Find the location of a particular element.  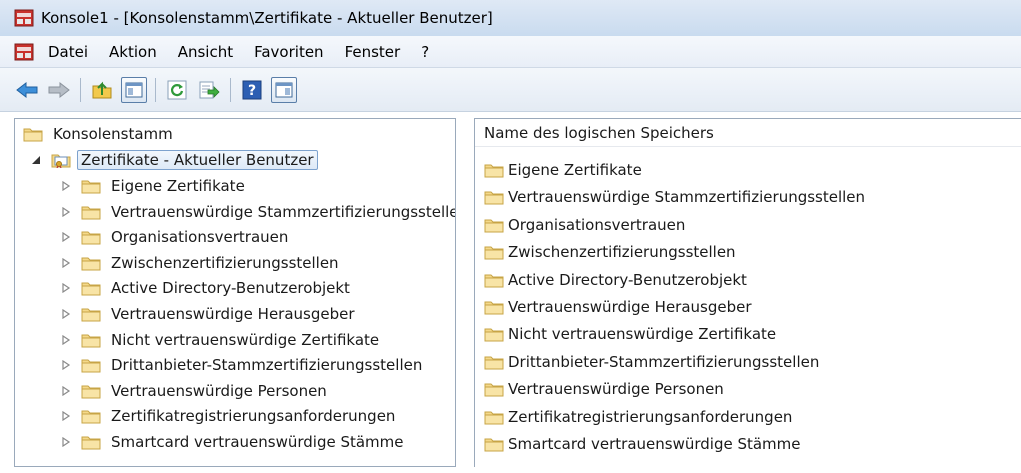

tree-item: Vertrauenswürdige Herausgeber is located at coordinates (207, 314).